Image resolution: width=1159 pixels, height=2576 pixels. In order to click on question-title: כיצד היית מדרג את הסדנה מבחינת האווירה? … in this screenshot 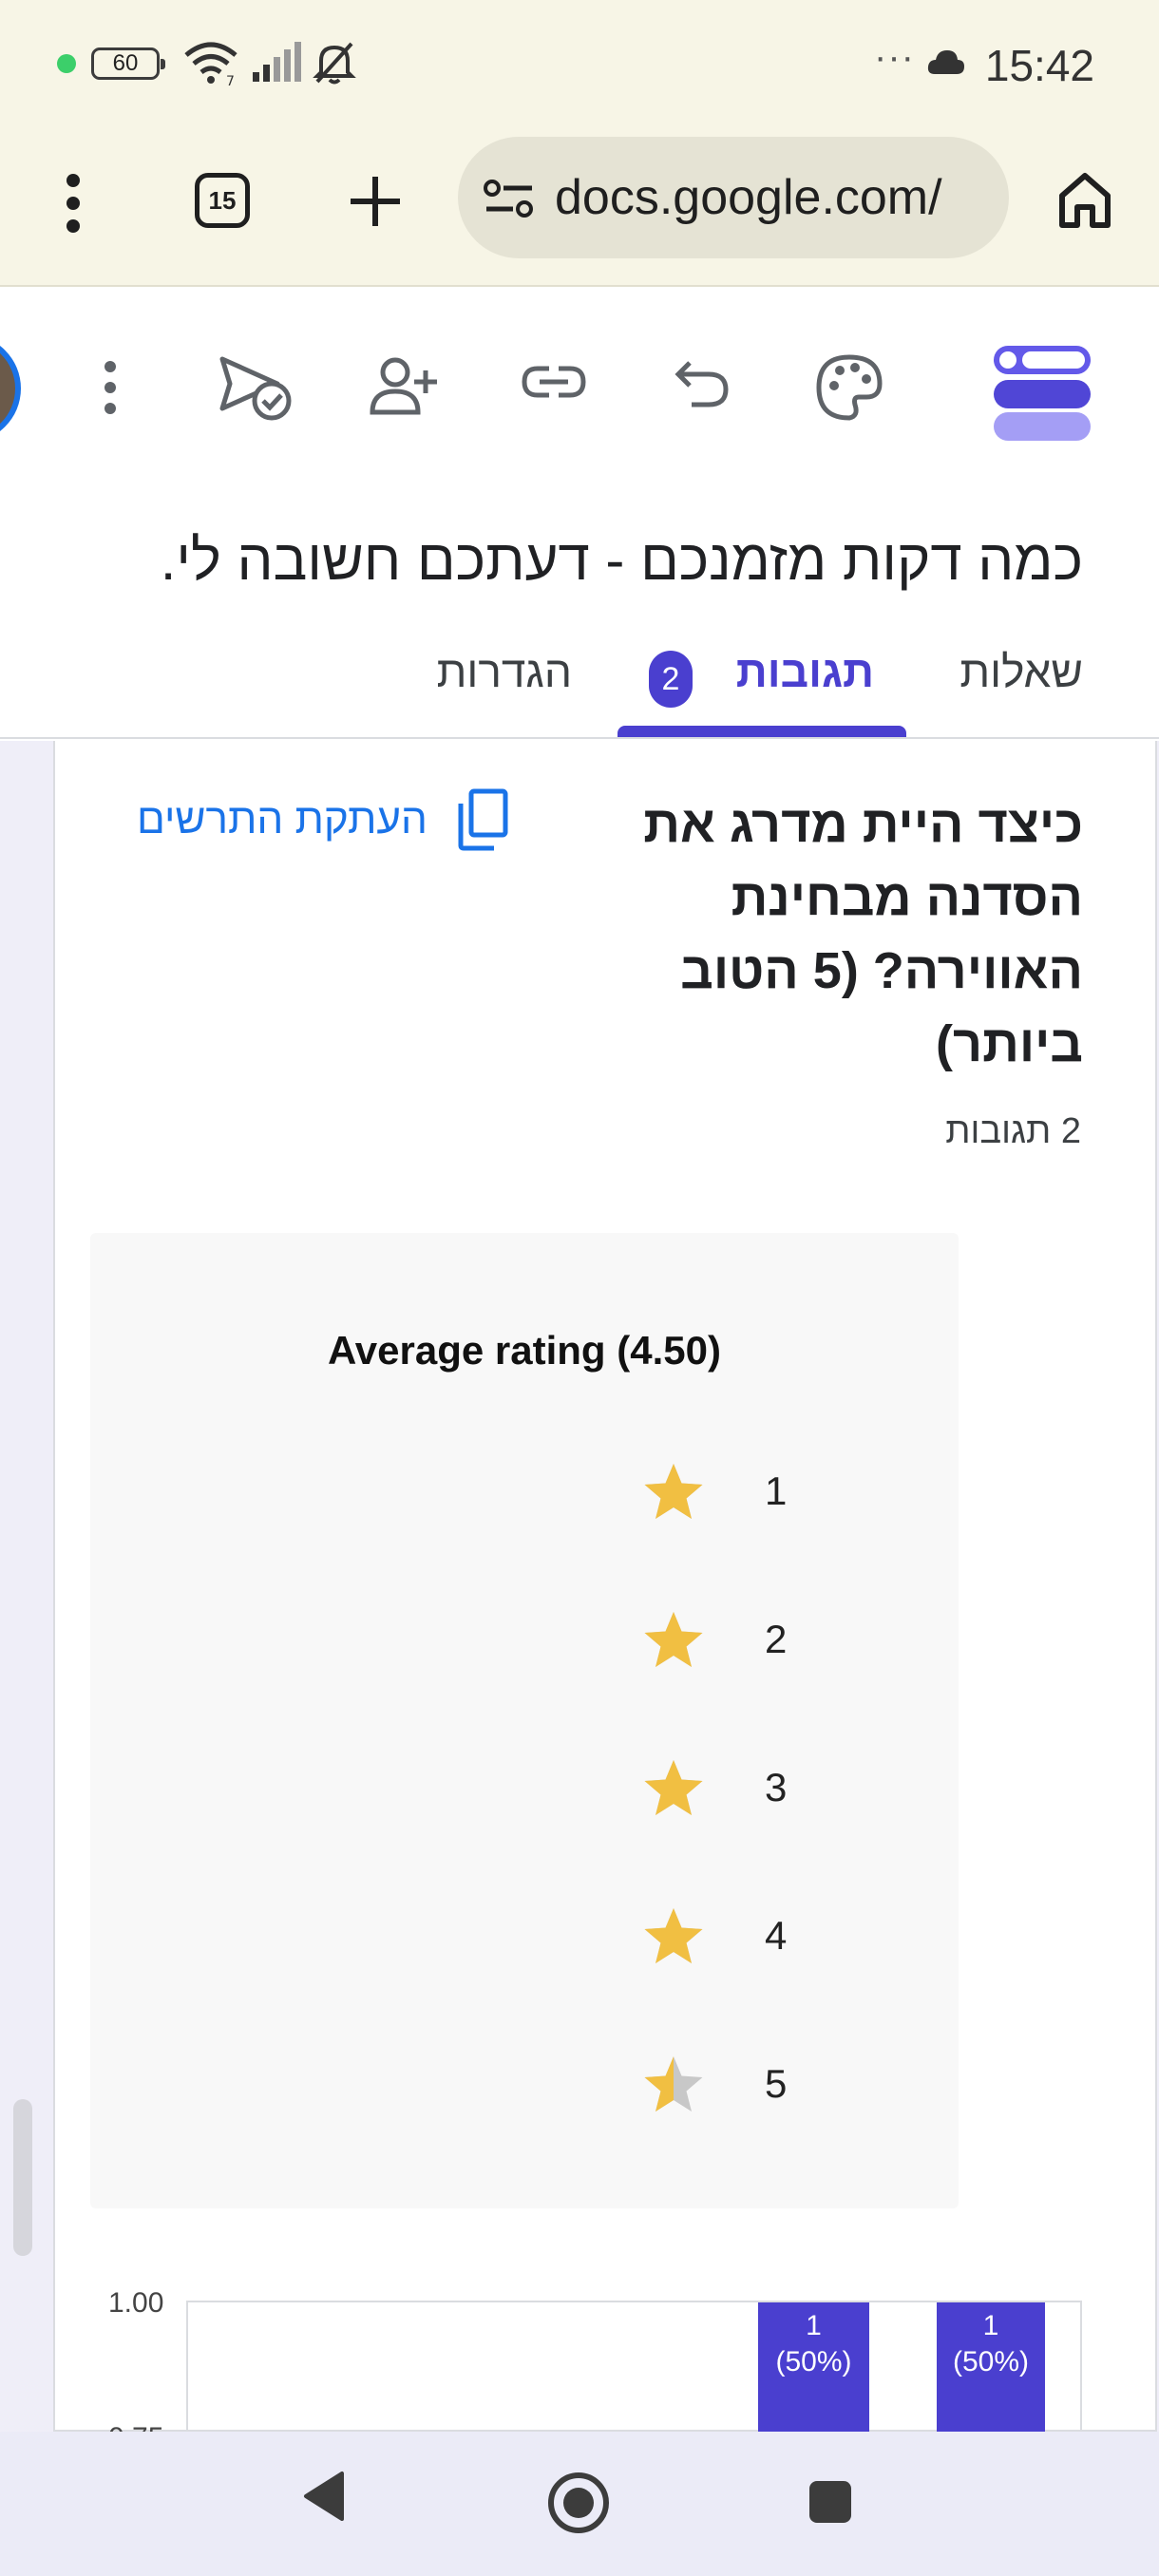, I will do `click(863, 934)`.